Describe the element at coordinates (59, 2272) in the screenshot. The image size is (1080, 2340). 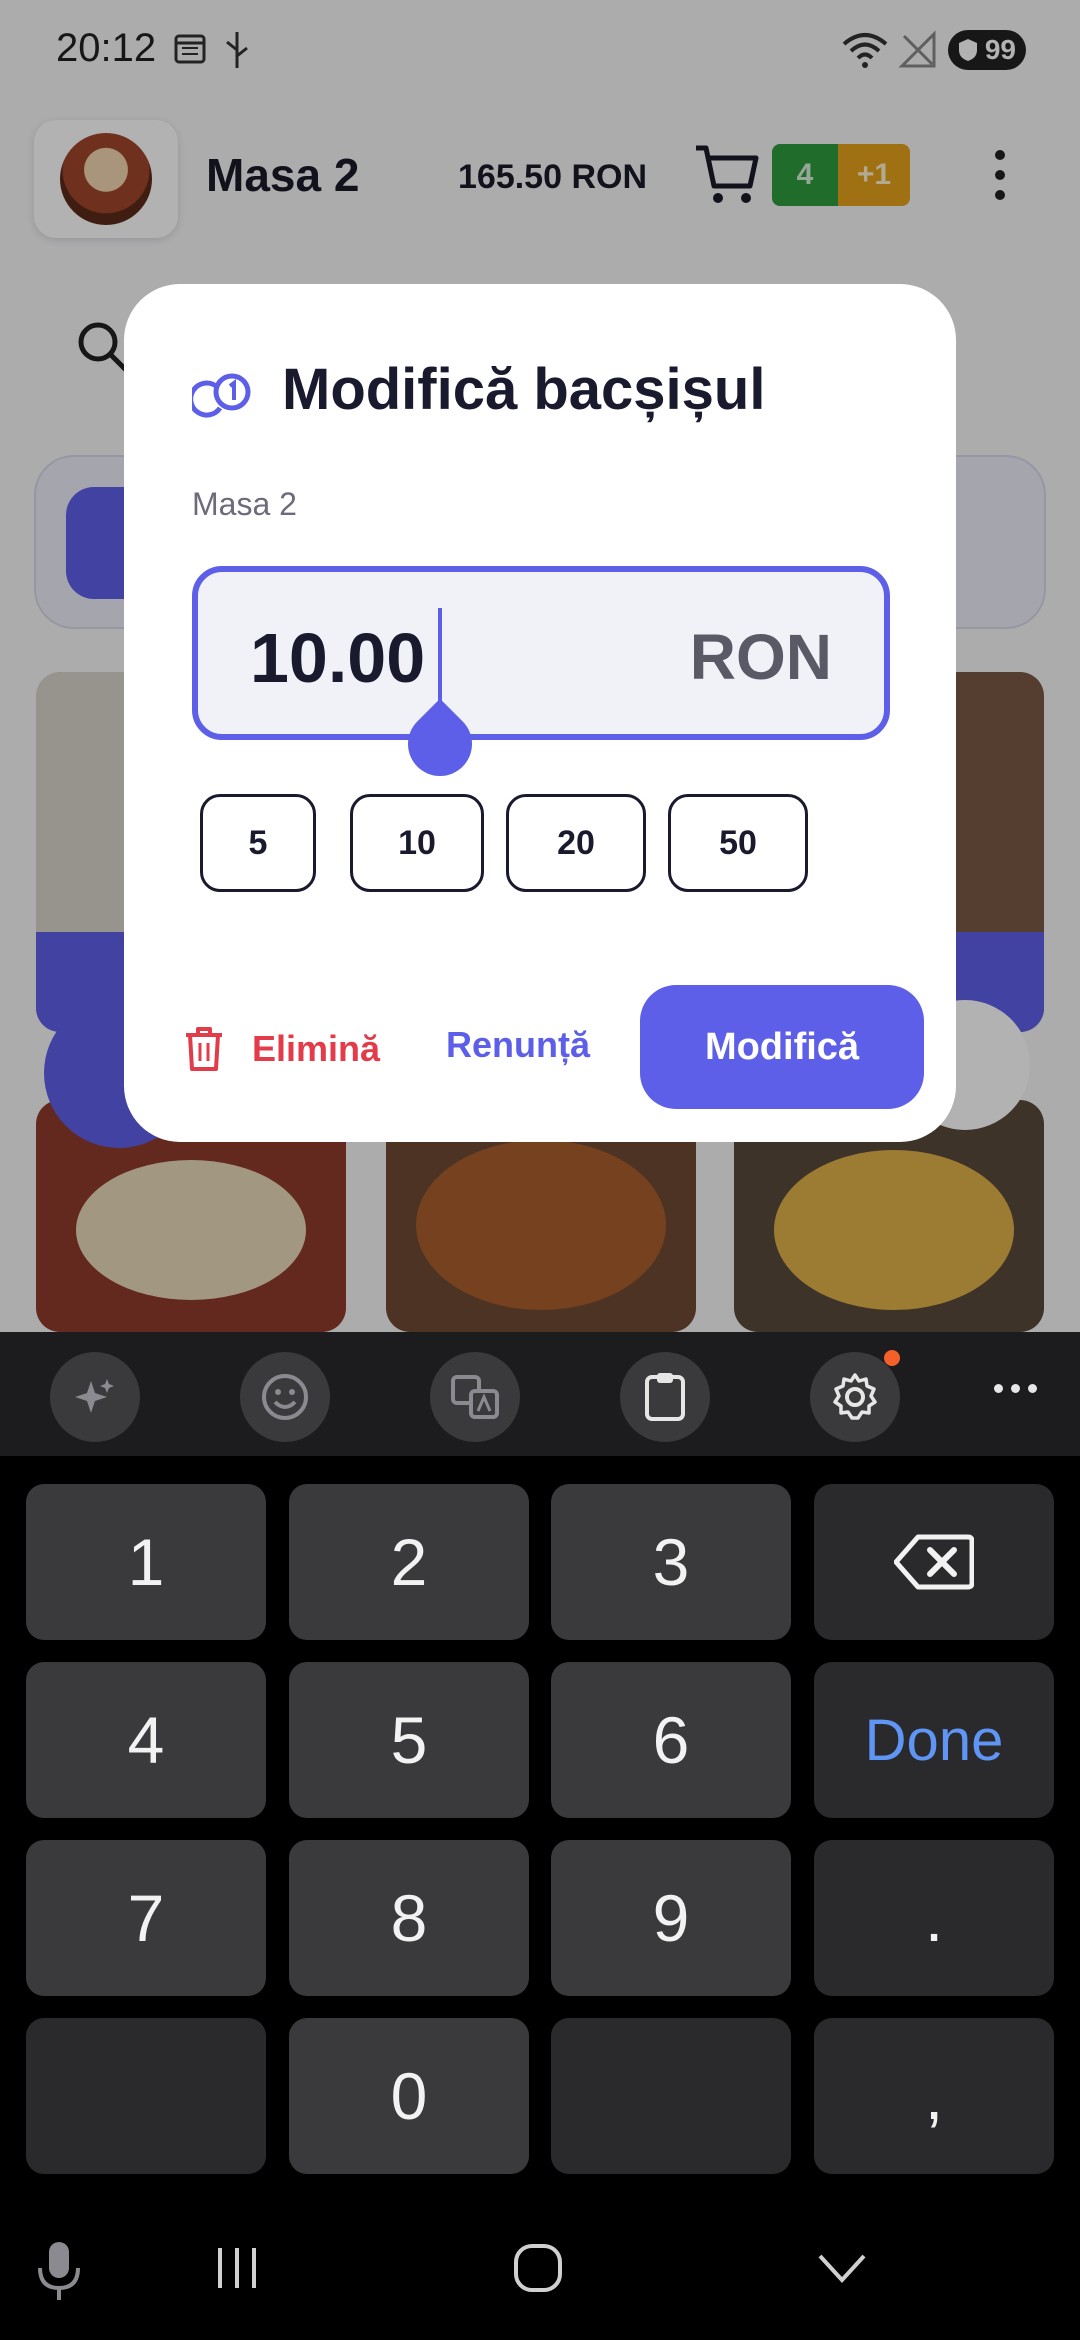
I see `mic-icon` at that location.